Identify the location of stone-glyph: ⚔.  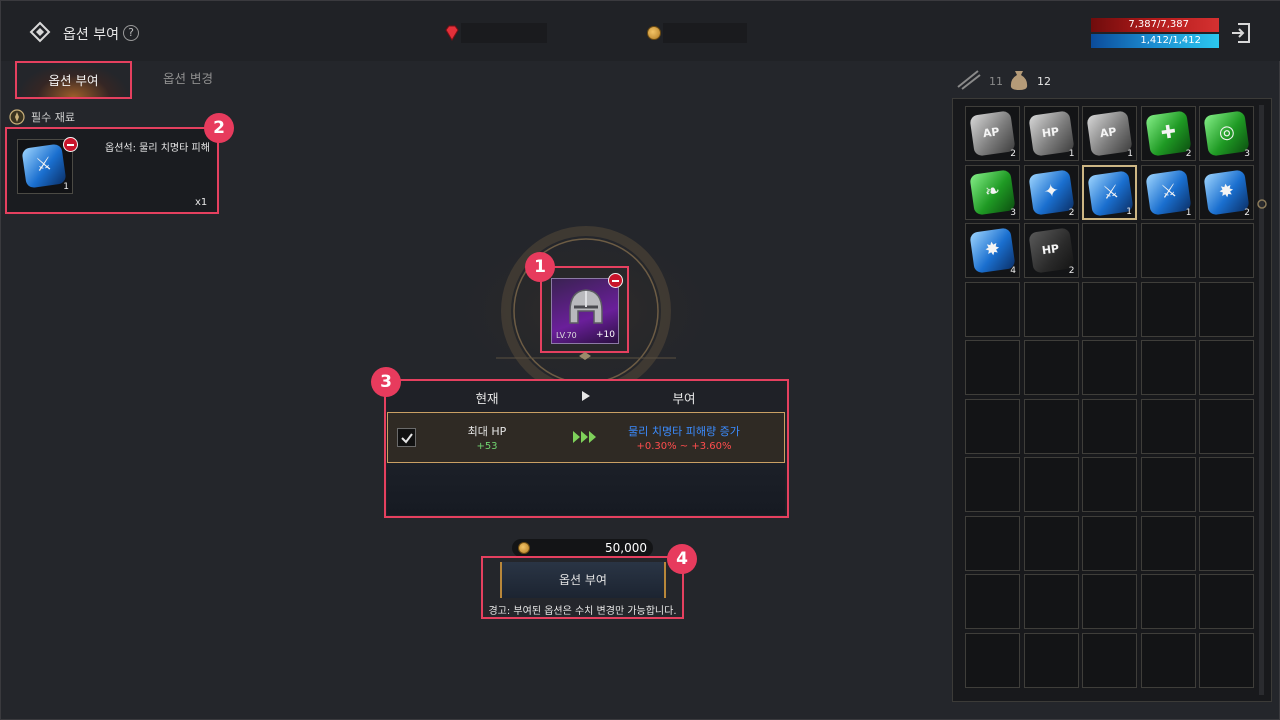
(1111, 192).